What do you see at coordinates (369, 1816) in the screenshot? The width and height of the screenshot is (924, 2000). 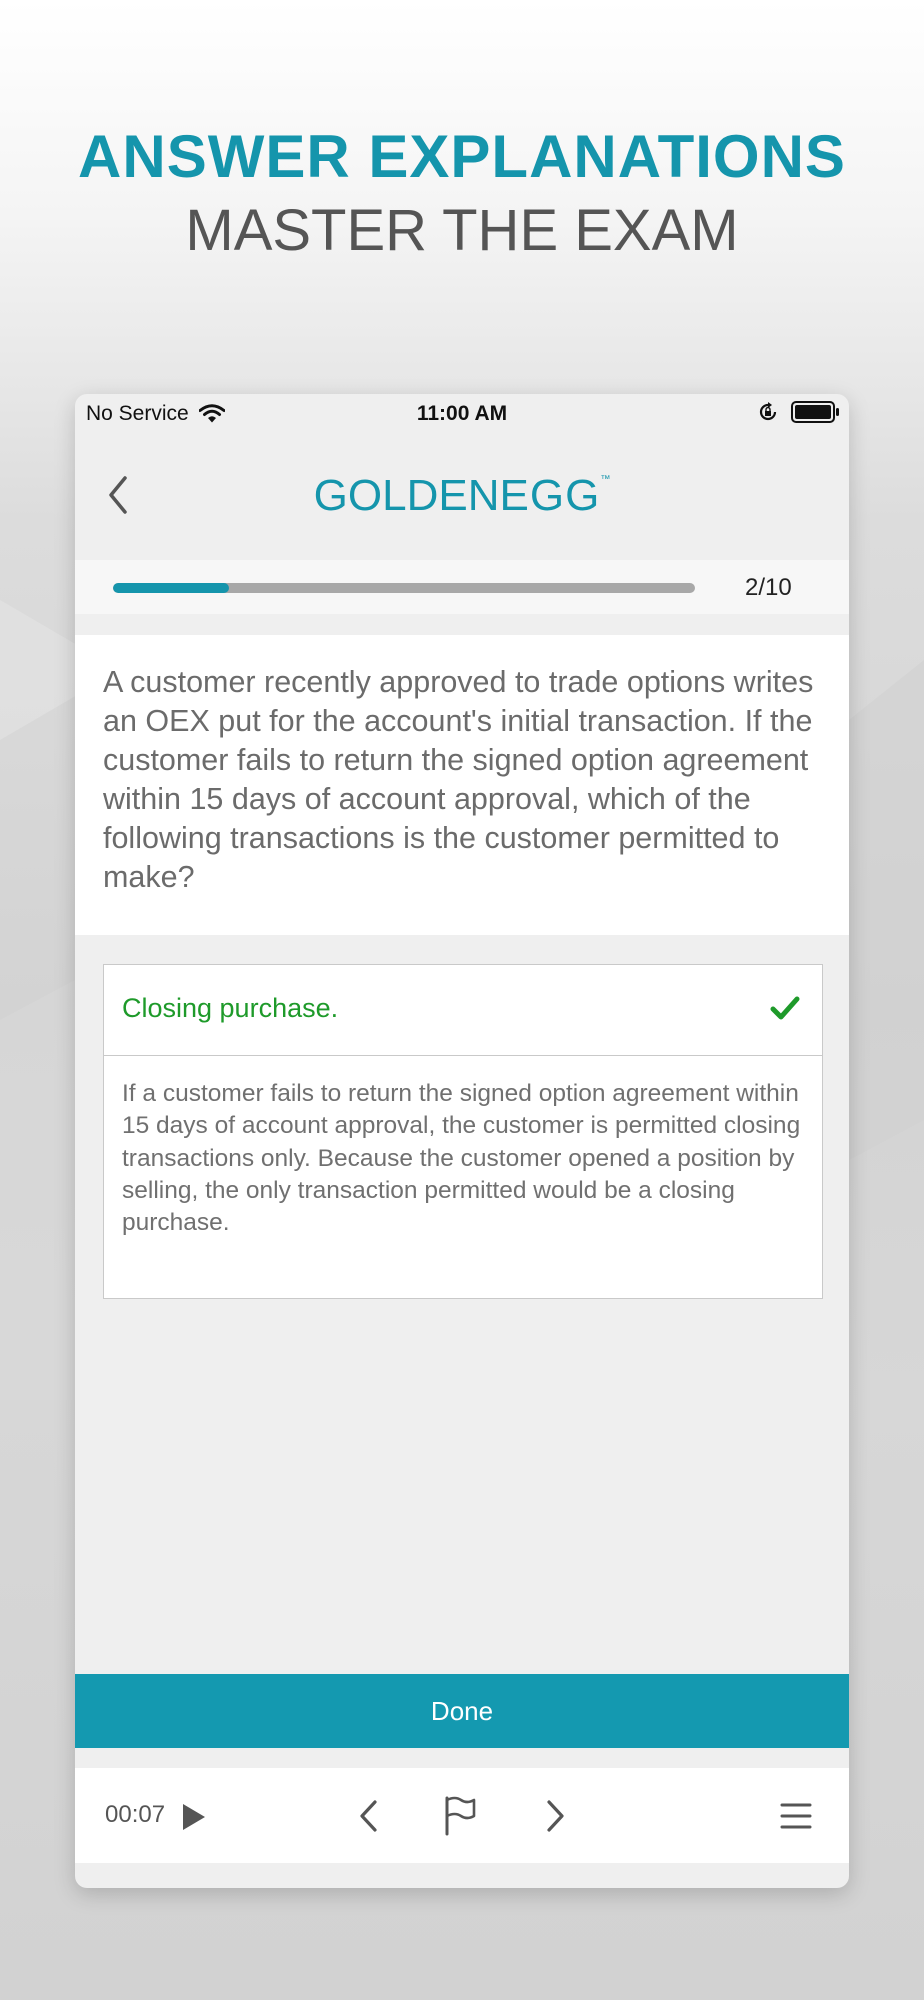 I see `previous-icon` at bounding box center [369, 1816].